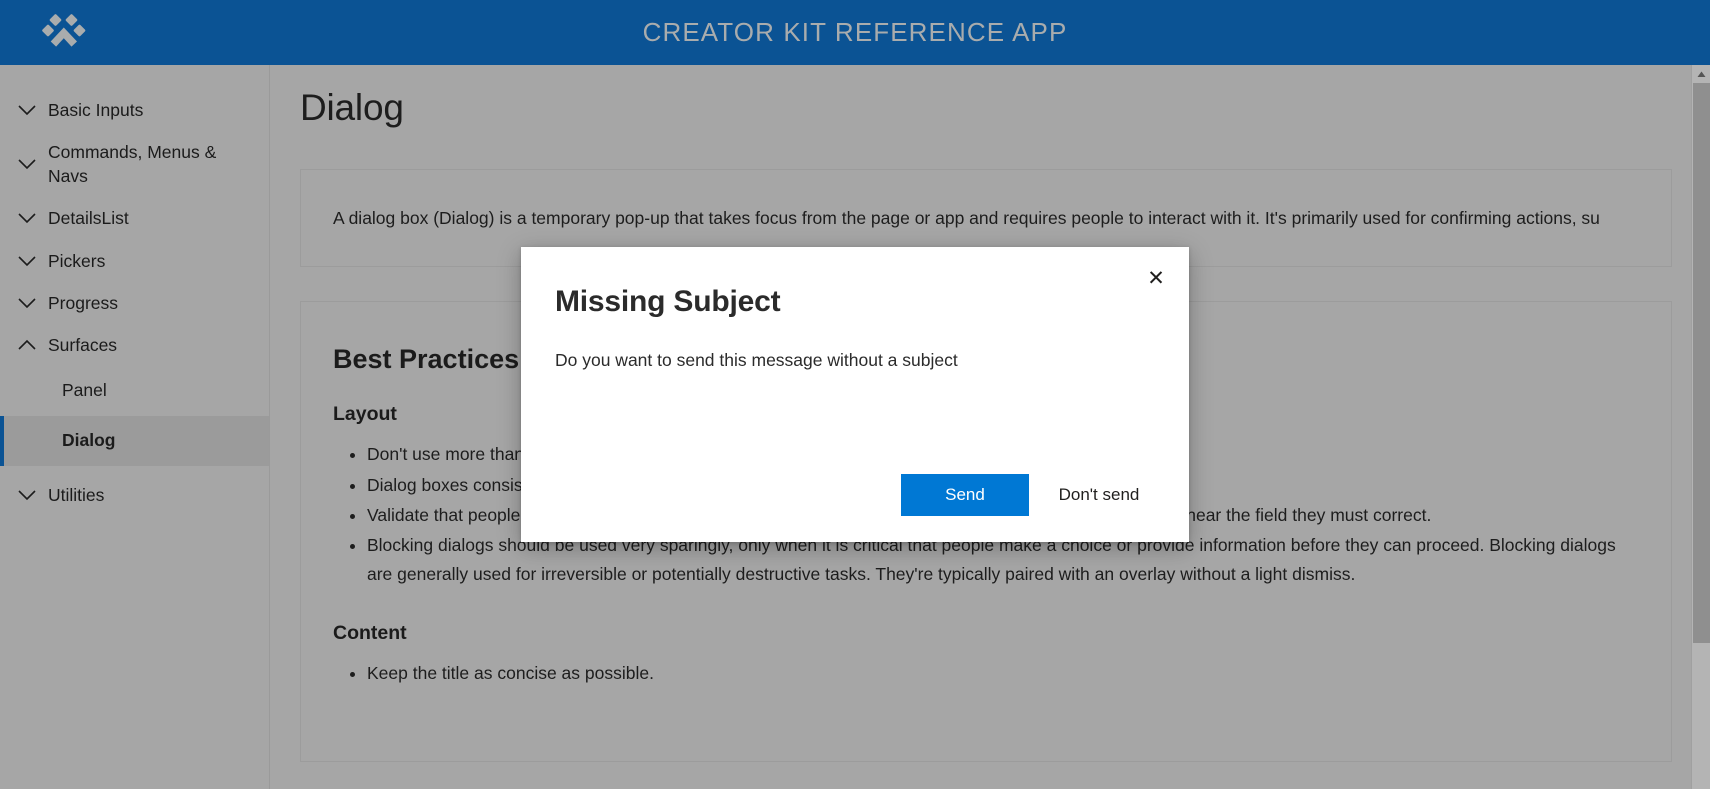 Image resolution: width=1710 pixels, height=789 pixels. I want to click on send-button: Send, so click(965, 495).